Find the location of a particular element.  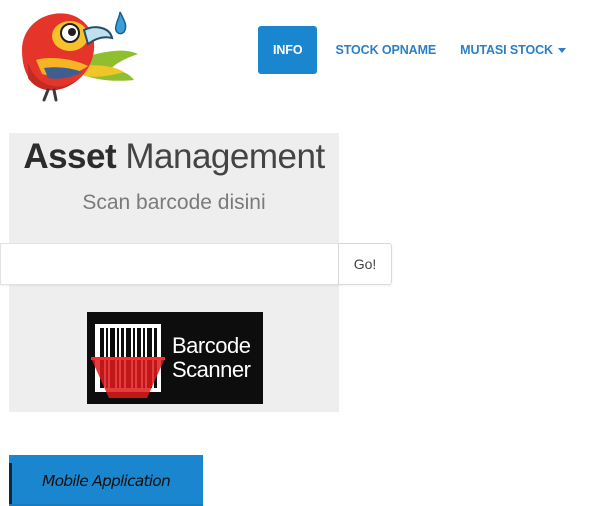

mobile-application-button: Mobile Application is located at coordinates (106, 480).